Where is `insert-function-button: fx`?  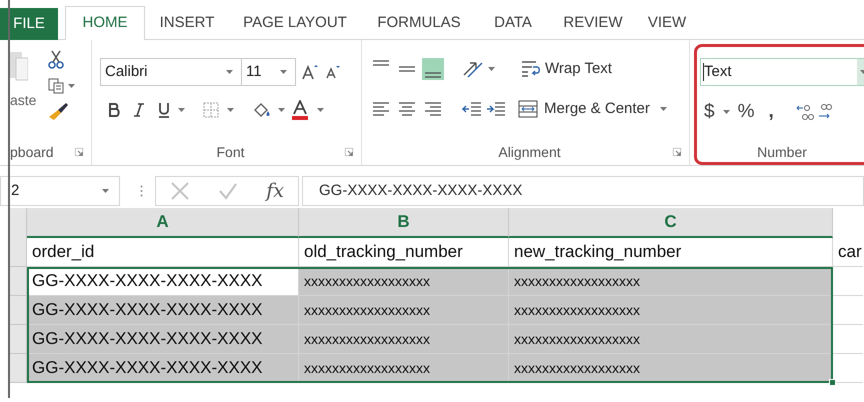
insert-function-button: fx is located at coordinates (275, 191).